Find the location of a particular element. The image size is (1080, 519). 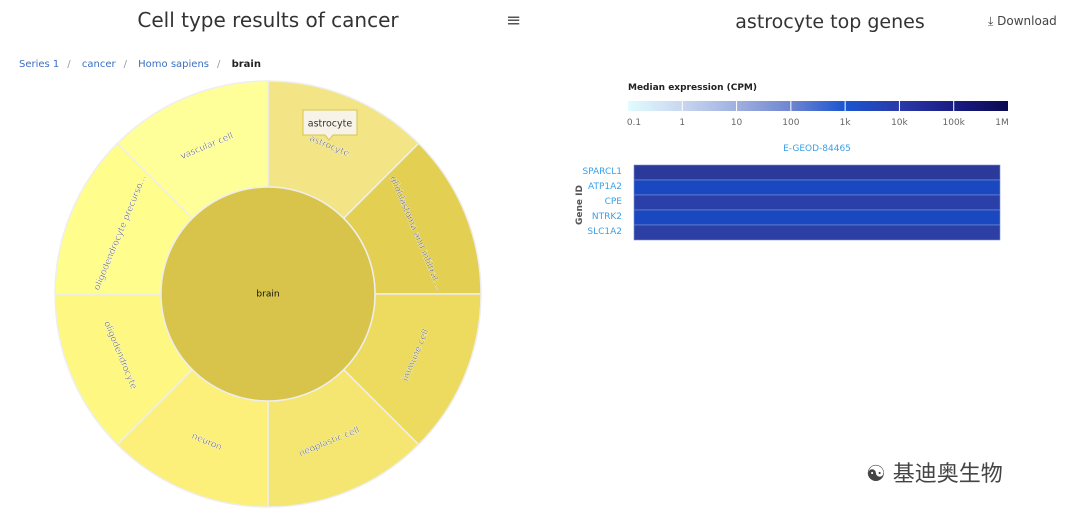

wechat-icon: ☯ is located at coordinates (876, 474).